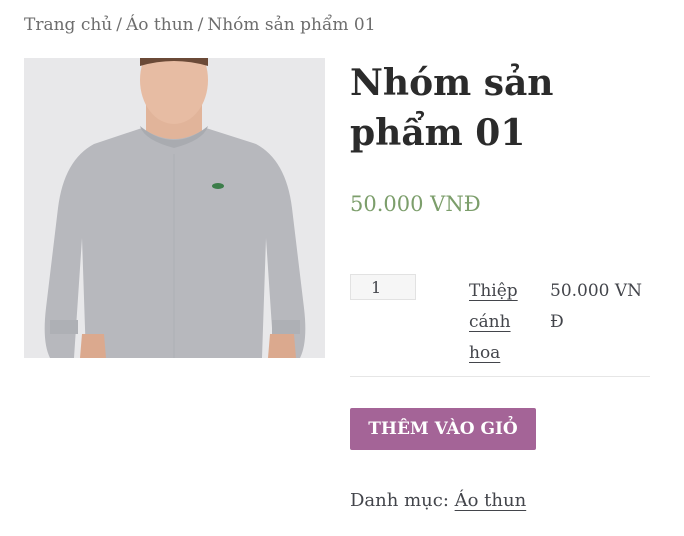 The height and width of the screenshot is (536, 684). Describe the element at coordinates (383, 287) in the screenshot. I see `quantity-input` at that location.